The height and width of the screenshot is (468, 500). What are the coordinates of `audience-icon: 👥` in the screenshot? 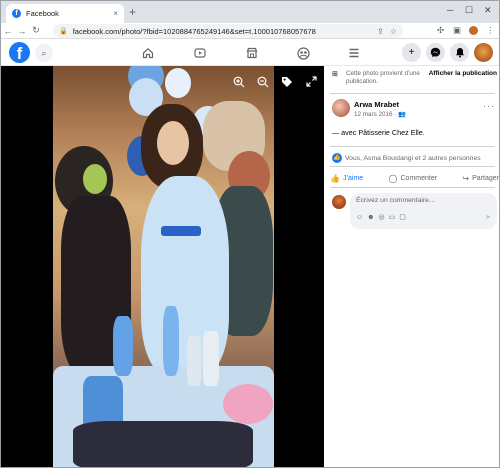 It's located at (402, 114).